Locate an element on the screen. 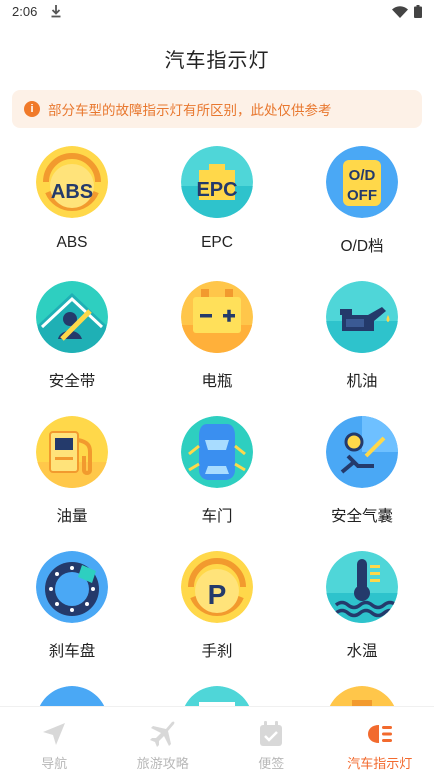  info-icon: i is located at coordinates (32, 109).